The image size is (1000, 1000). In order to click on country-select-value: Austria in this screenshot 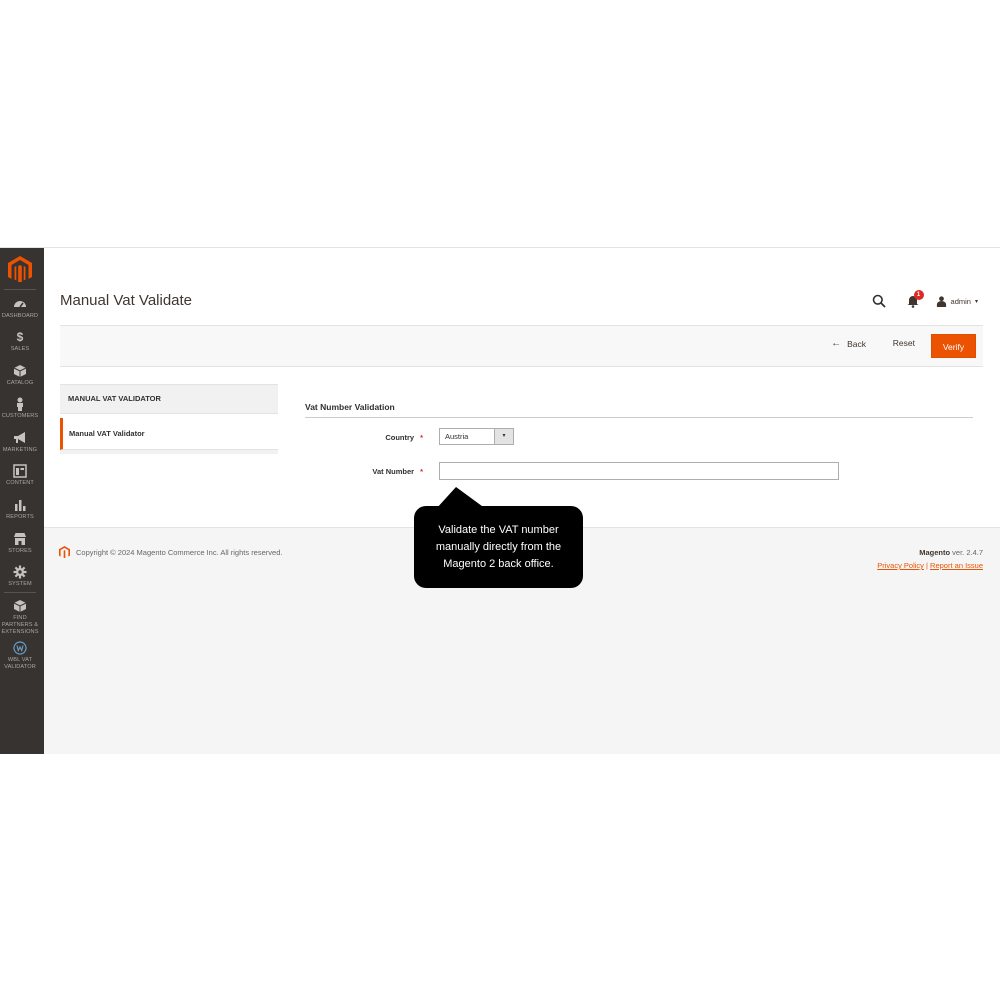, I will do `click(457, 436)`.